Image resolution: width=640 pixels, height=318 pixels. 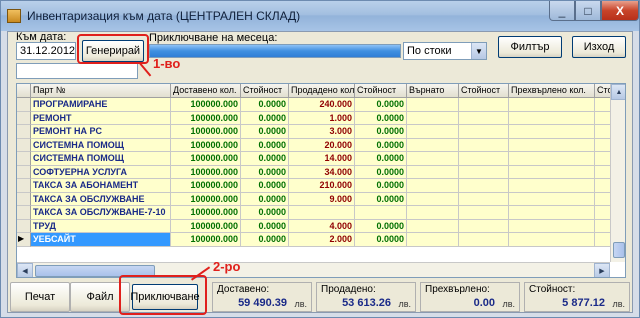 I want to click on table-row: РЕМОНТ НА PC 100000.000 0.0000 3.000 0.0000, so click(x=321, y=132).